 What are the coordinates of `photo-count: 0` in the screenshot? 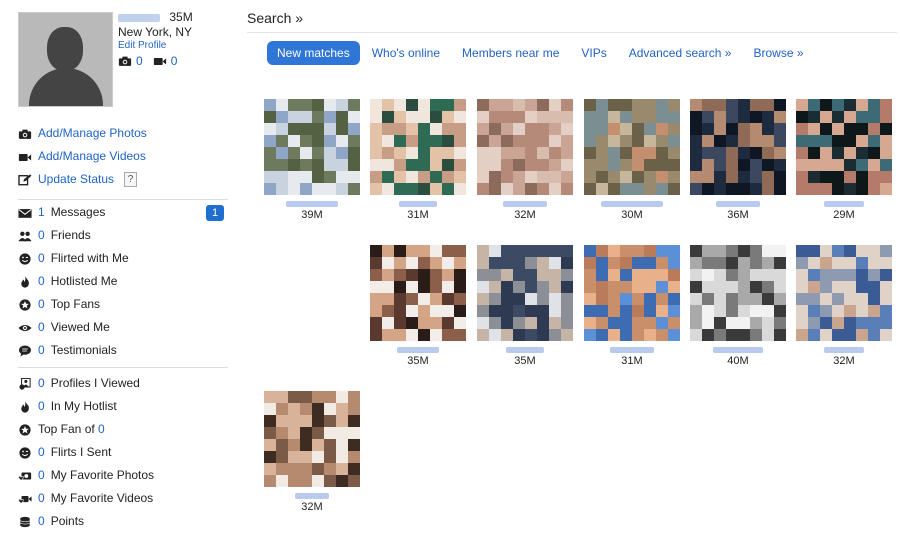 It's located at (130, 61).